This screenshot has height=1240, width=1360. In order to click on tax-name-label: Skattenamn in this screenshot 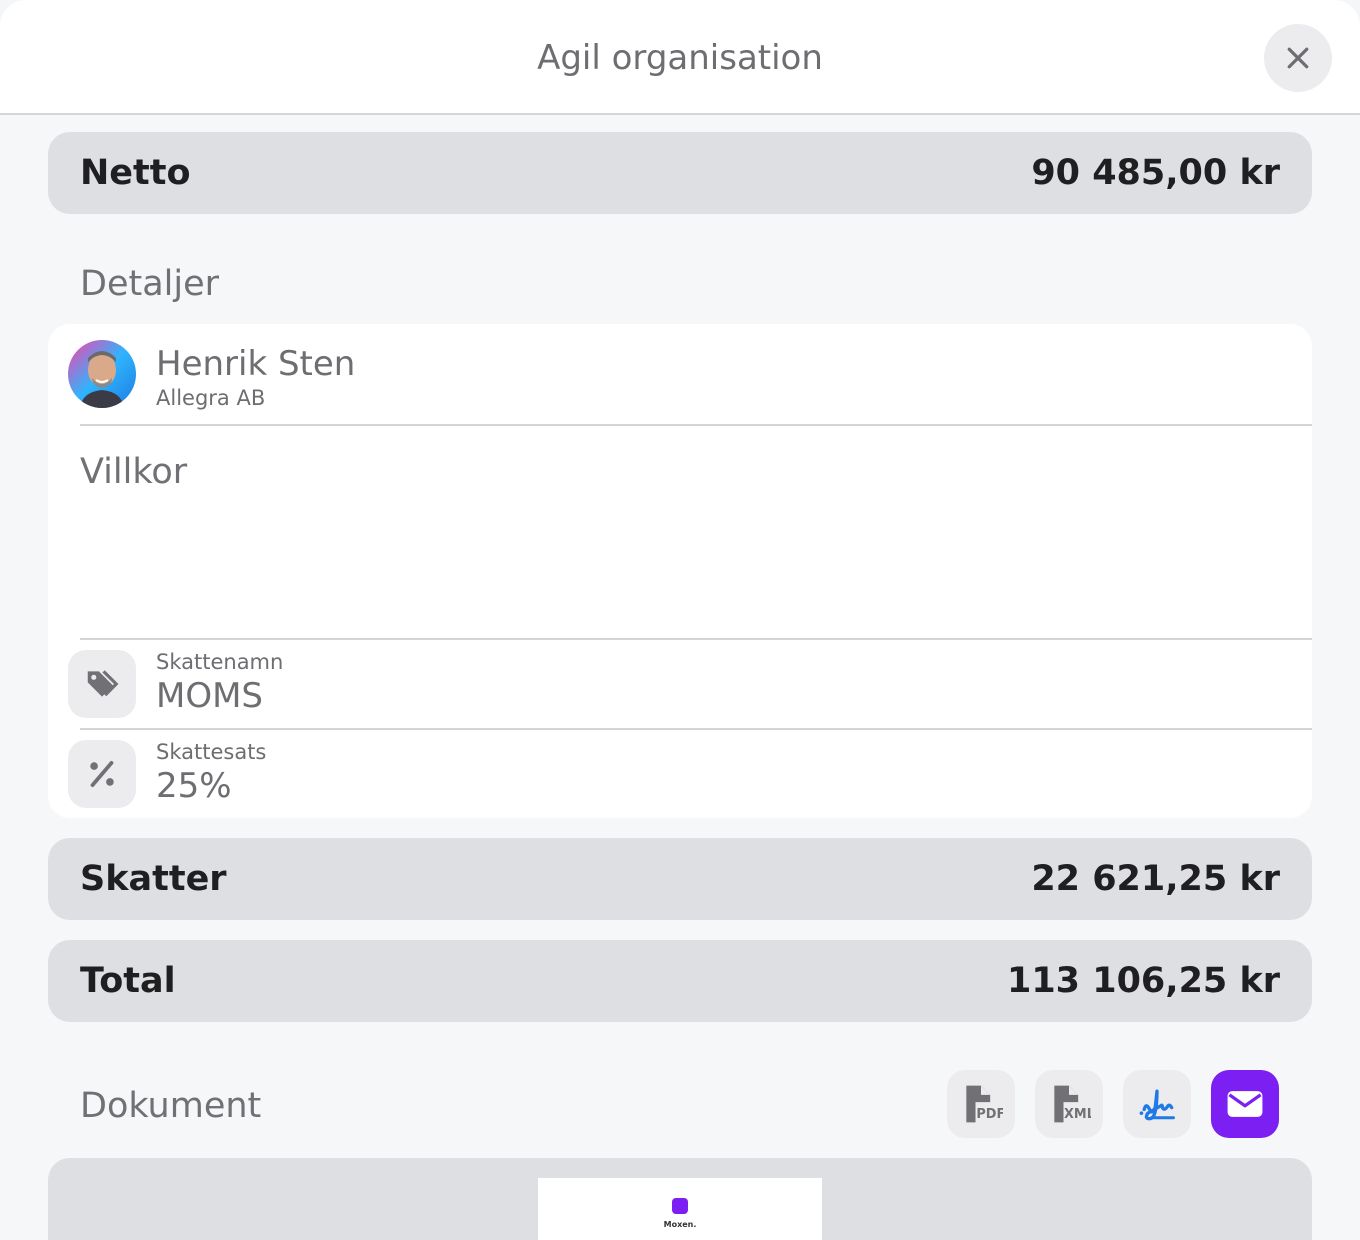, I will do `click(220, 662)`.